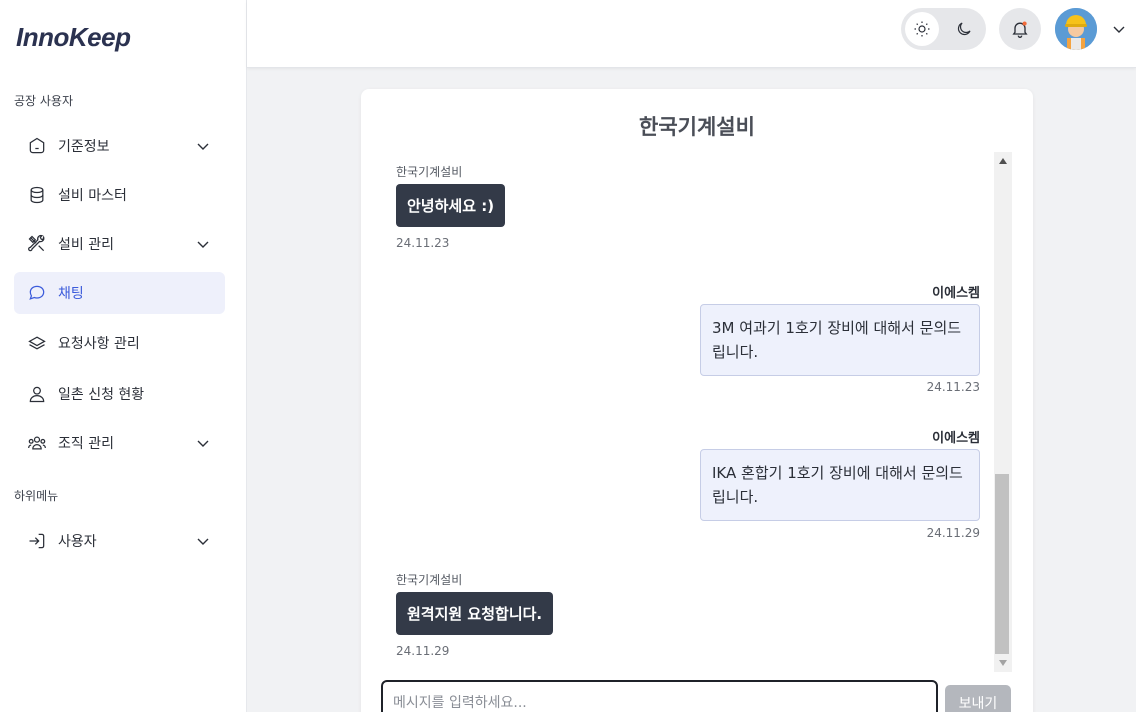  What do you see at coordinates (1003, 161) in the screenshot?
I see `scroll-up-arrow-icon` at bounding box center [1003, 161].